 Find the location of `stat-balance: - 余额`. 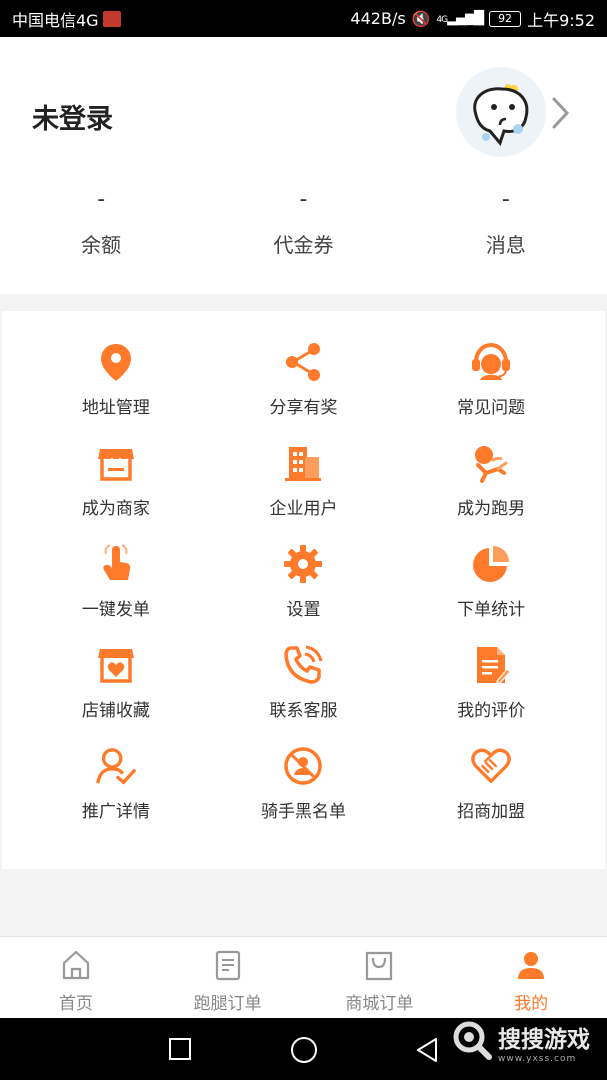

stat-balance: - 余额 is located at coordinates (101, 222).